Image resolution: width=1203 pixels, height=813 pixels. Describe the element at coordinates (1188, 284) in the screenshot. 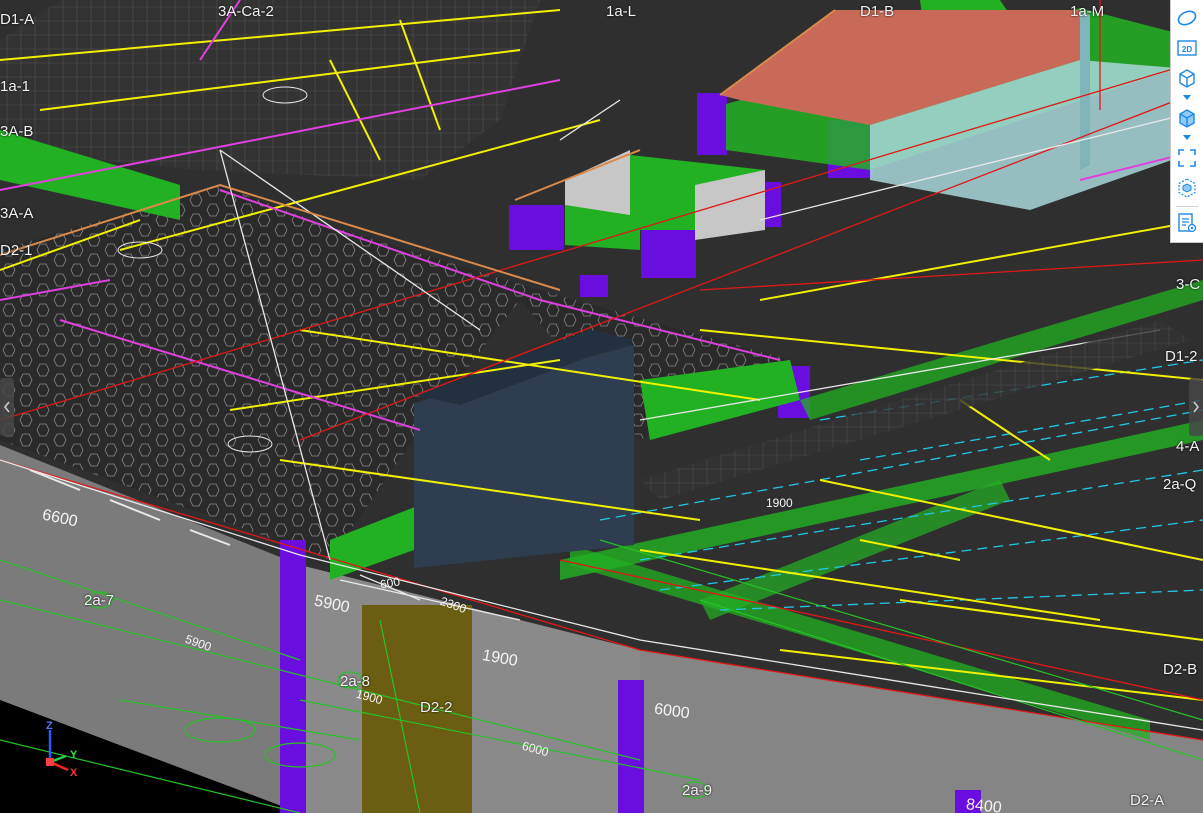

I see `grid-label: 3-C` at that location.